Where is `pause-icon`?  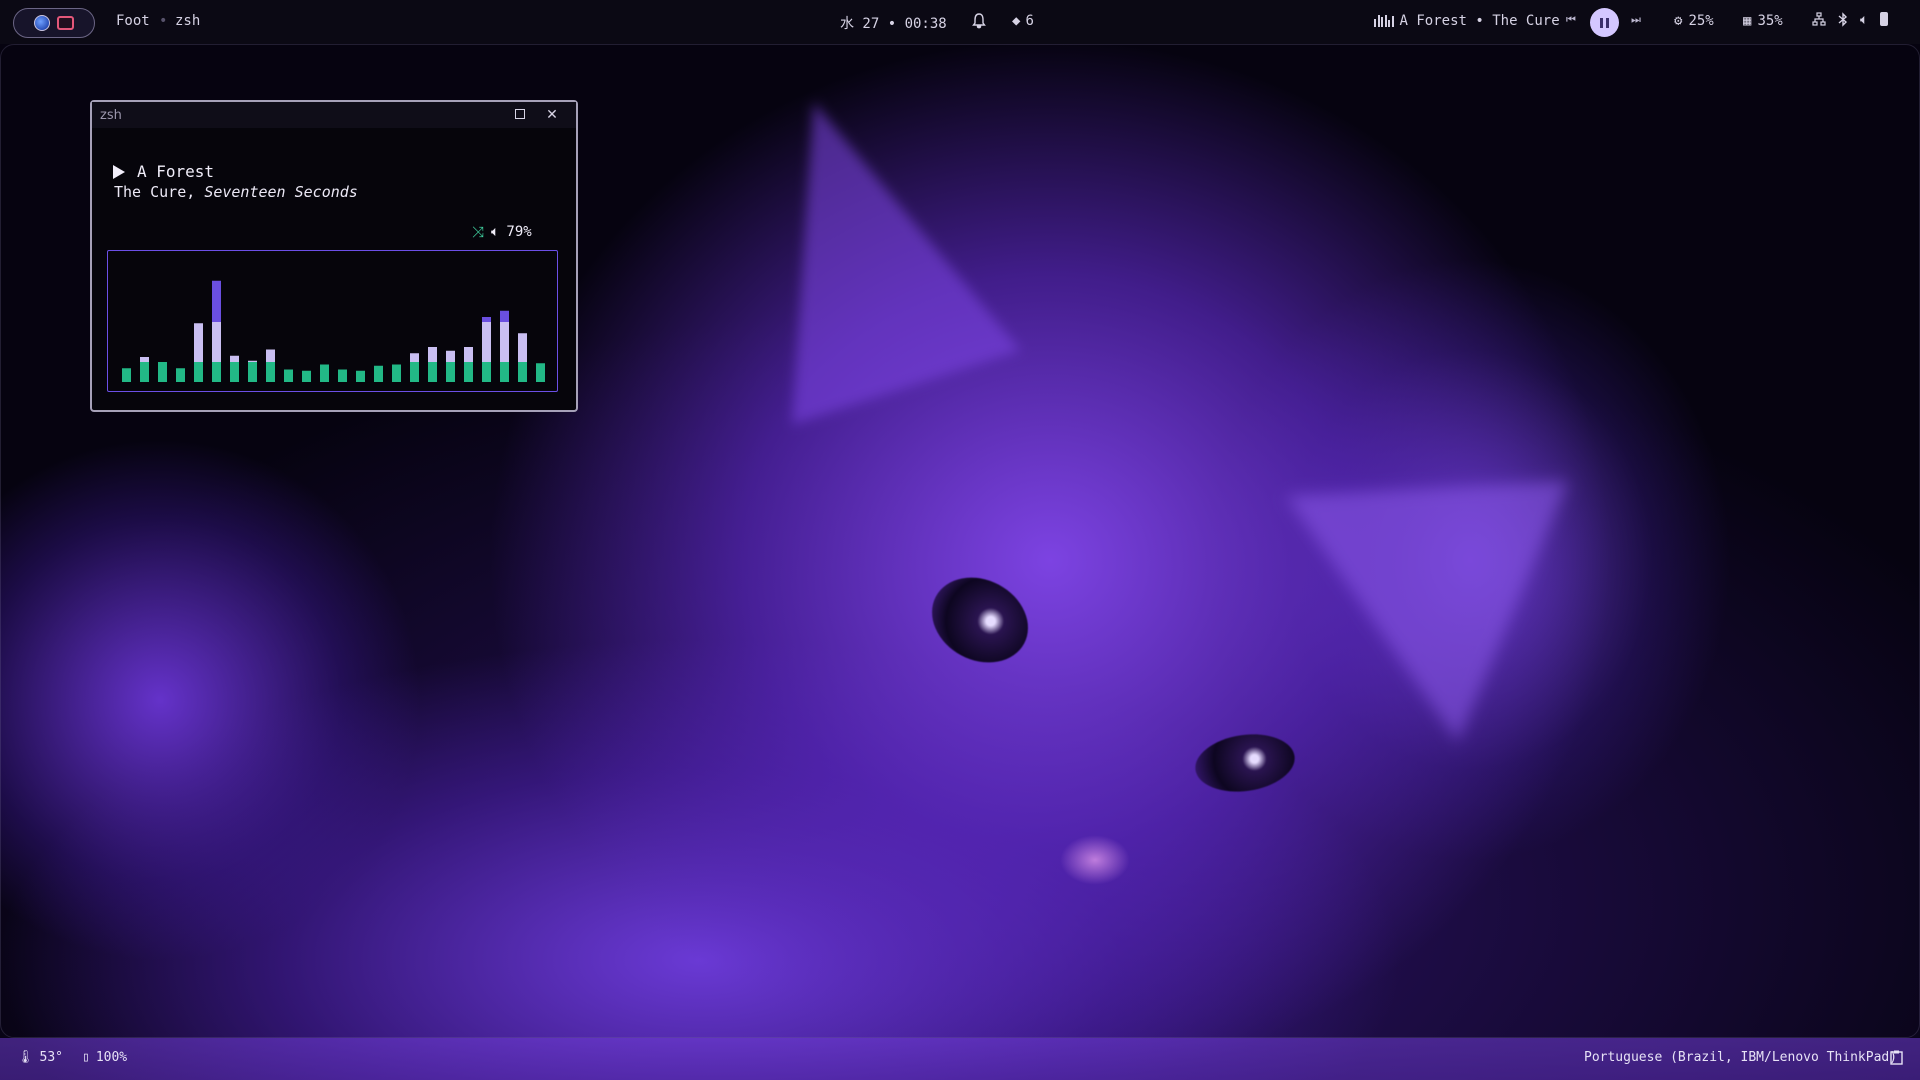
pause-icon is located at coordinates (1601, 22).